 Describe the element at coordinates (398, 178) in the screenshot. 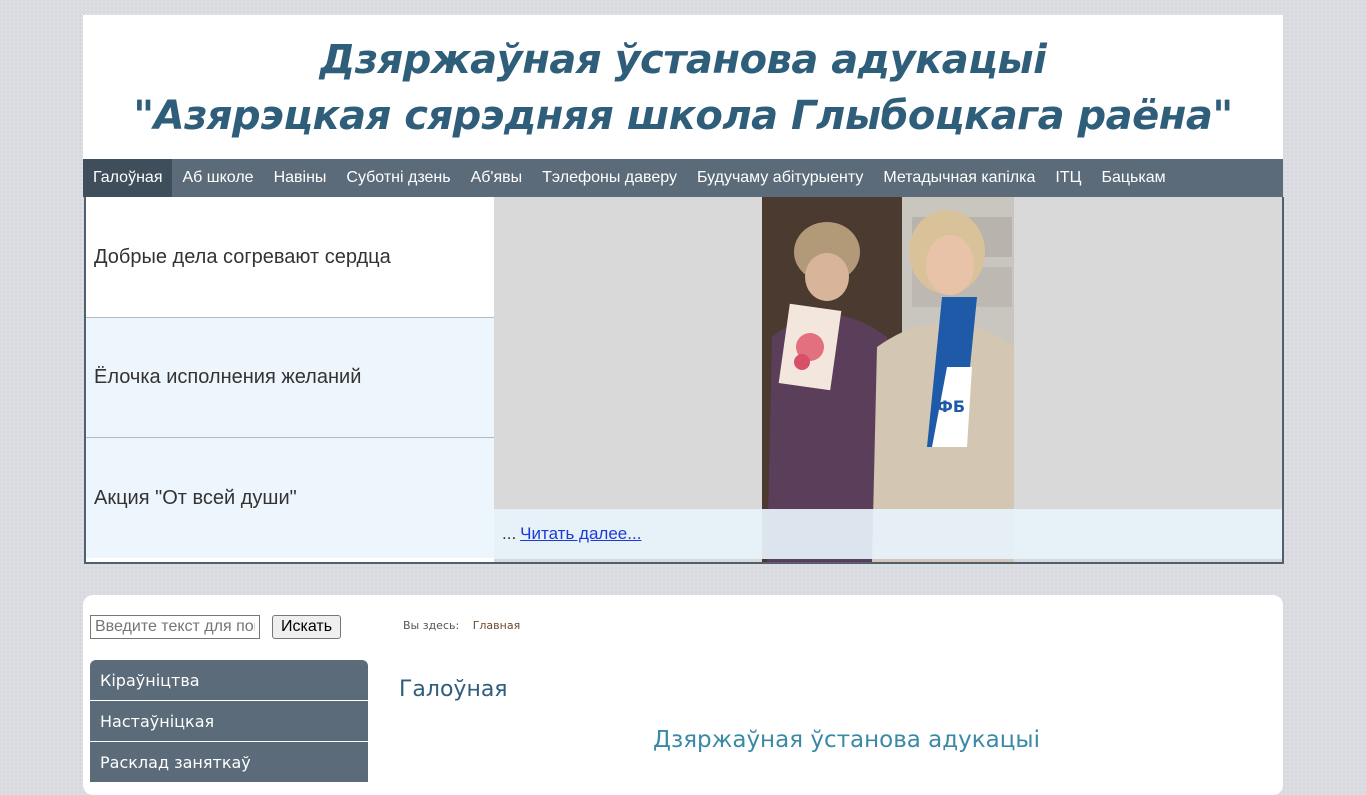

I see `nav-item-saturday: Суботні дзень` at that location.